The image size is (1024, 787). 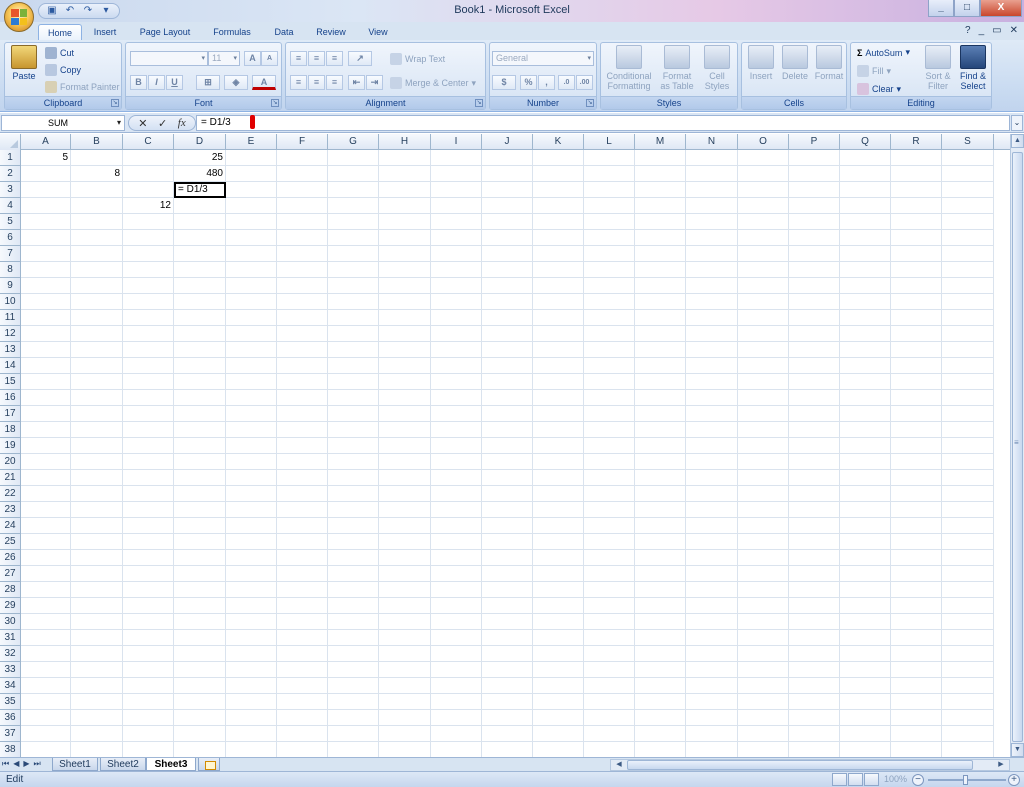 What do you see at coordinates (10, 494) in the screenshot?
I see `row-header: 22` at bounding box center [10, 494].